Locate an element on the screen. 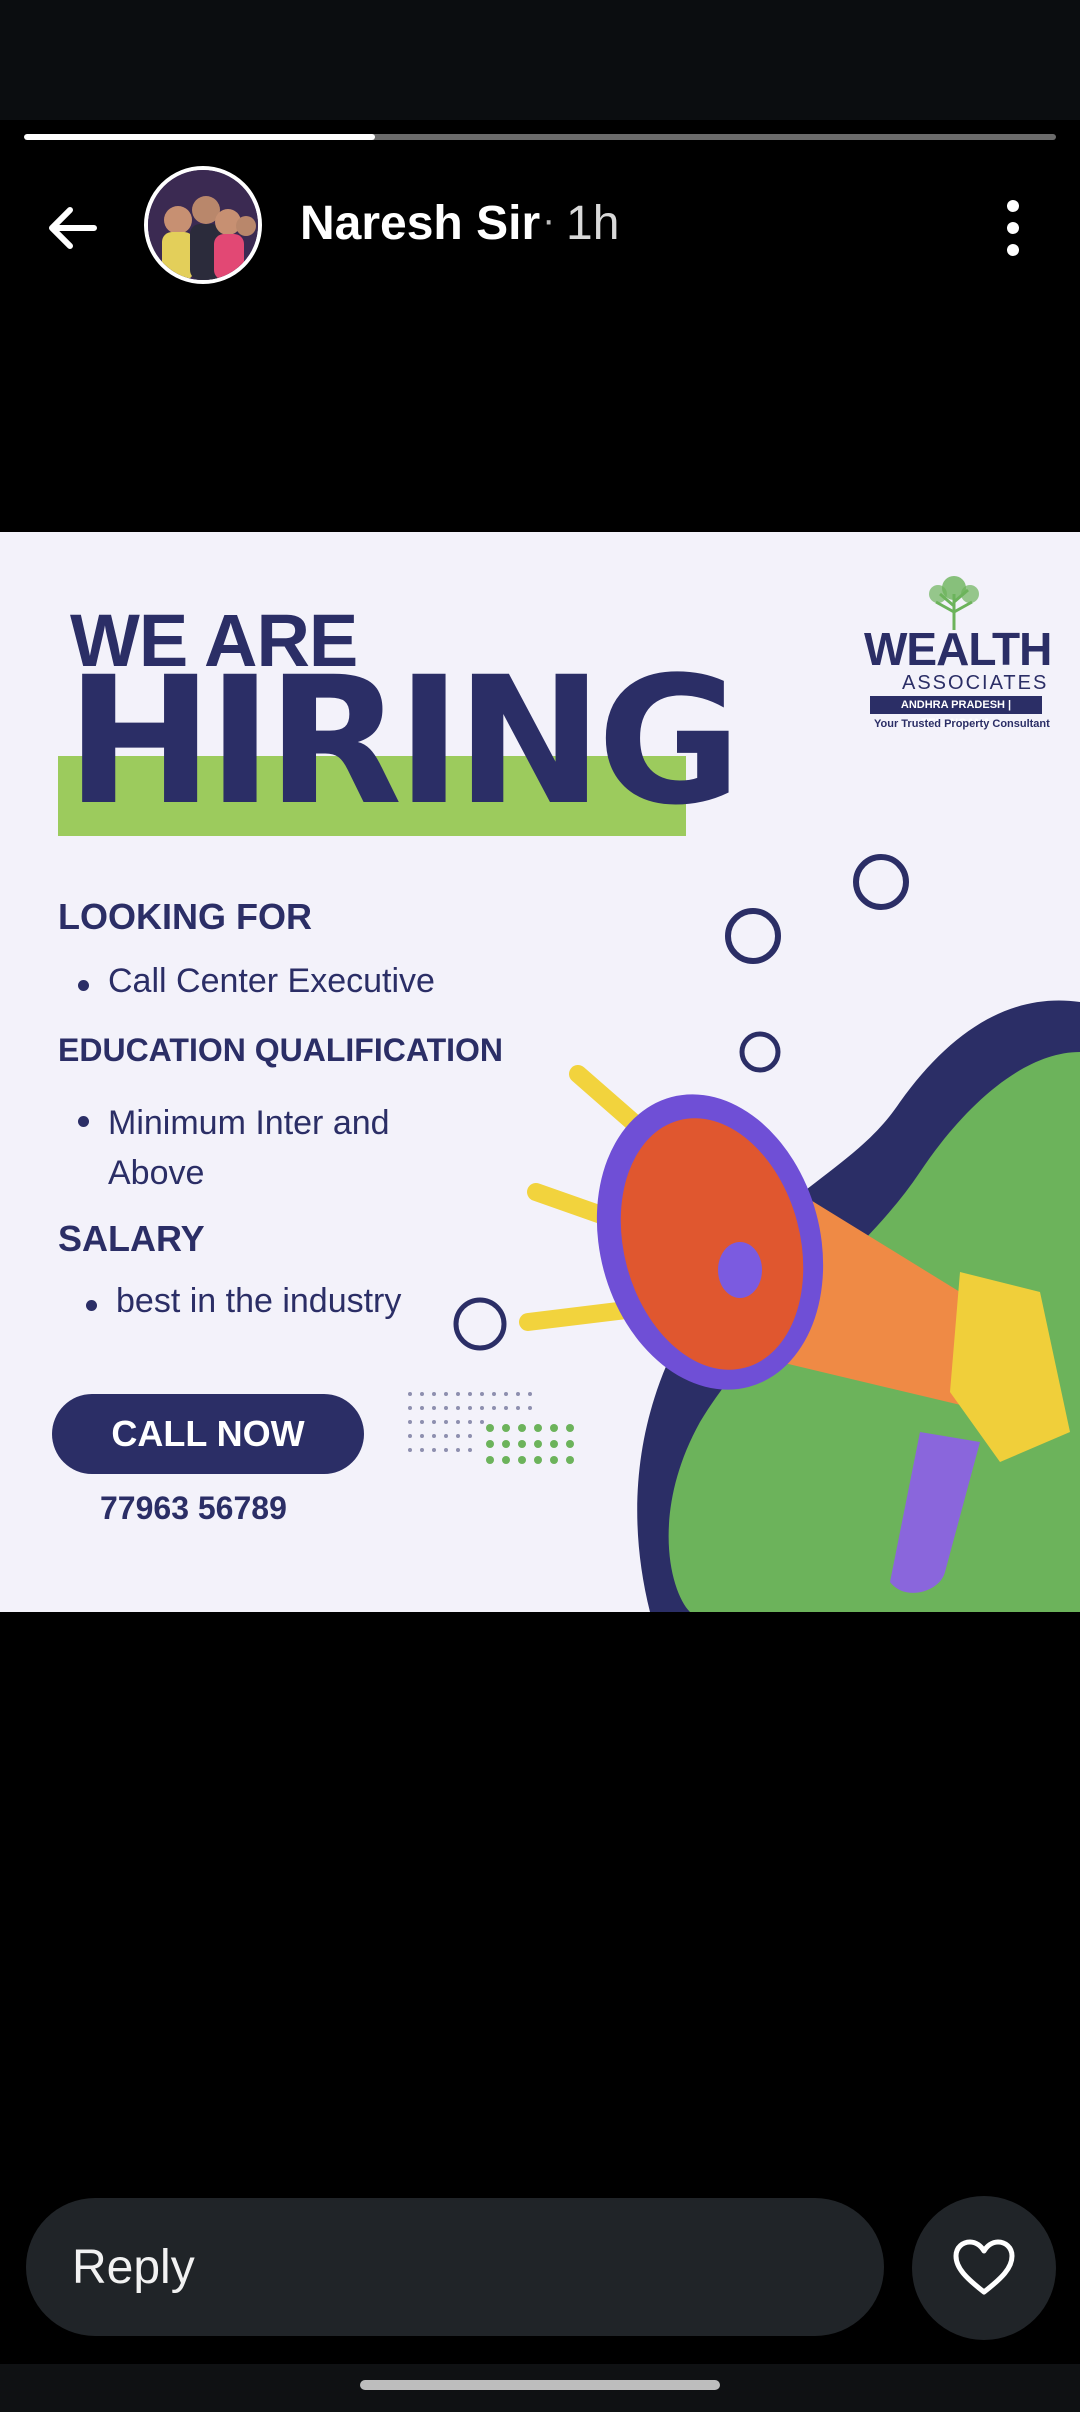  back-button is located at coordinates (72, 228).